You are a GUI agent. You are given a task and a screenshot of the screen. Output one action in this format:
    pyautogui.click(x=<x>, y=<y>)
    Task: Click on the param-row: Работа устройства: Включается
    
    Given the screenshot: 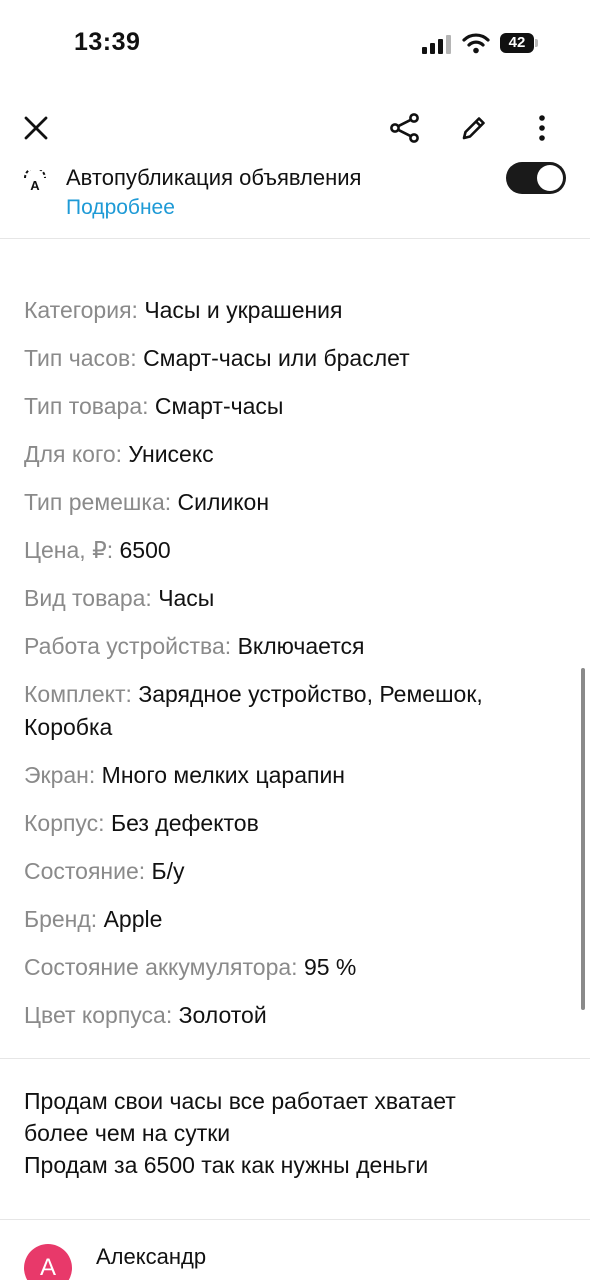 What is the action you would take?
    pyautogui.click(x=284, y=646)
    